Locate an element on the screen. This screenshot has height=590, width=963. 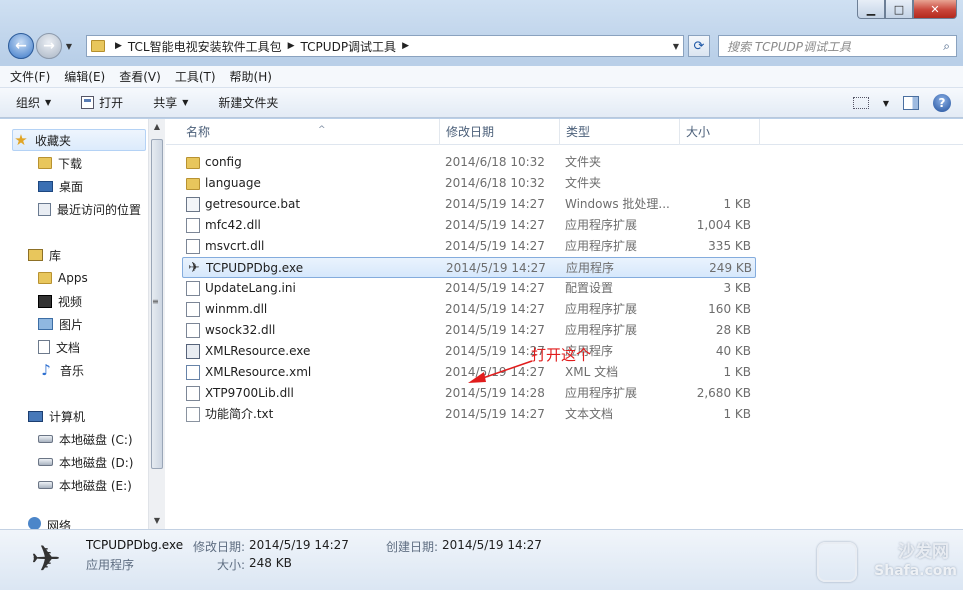
address-dropdown-icon: ▼ is located at coordinates (676, 46).